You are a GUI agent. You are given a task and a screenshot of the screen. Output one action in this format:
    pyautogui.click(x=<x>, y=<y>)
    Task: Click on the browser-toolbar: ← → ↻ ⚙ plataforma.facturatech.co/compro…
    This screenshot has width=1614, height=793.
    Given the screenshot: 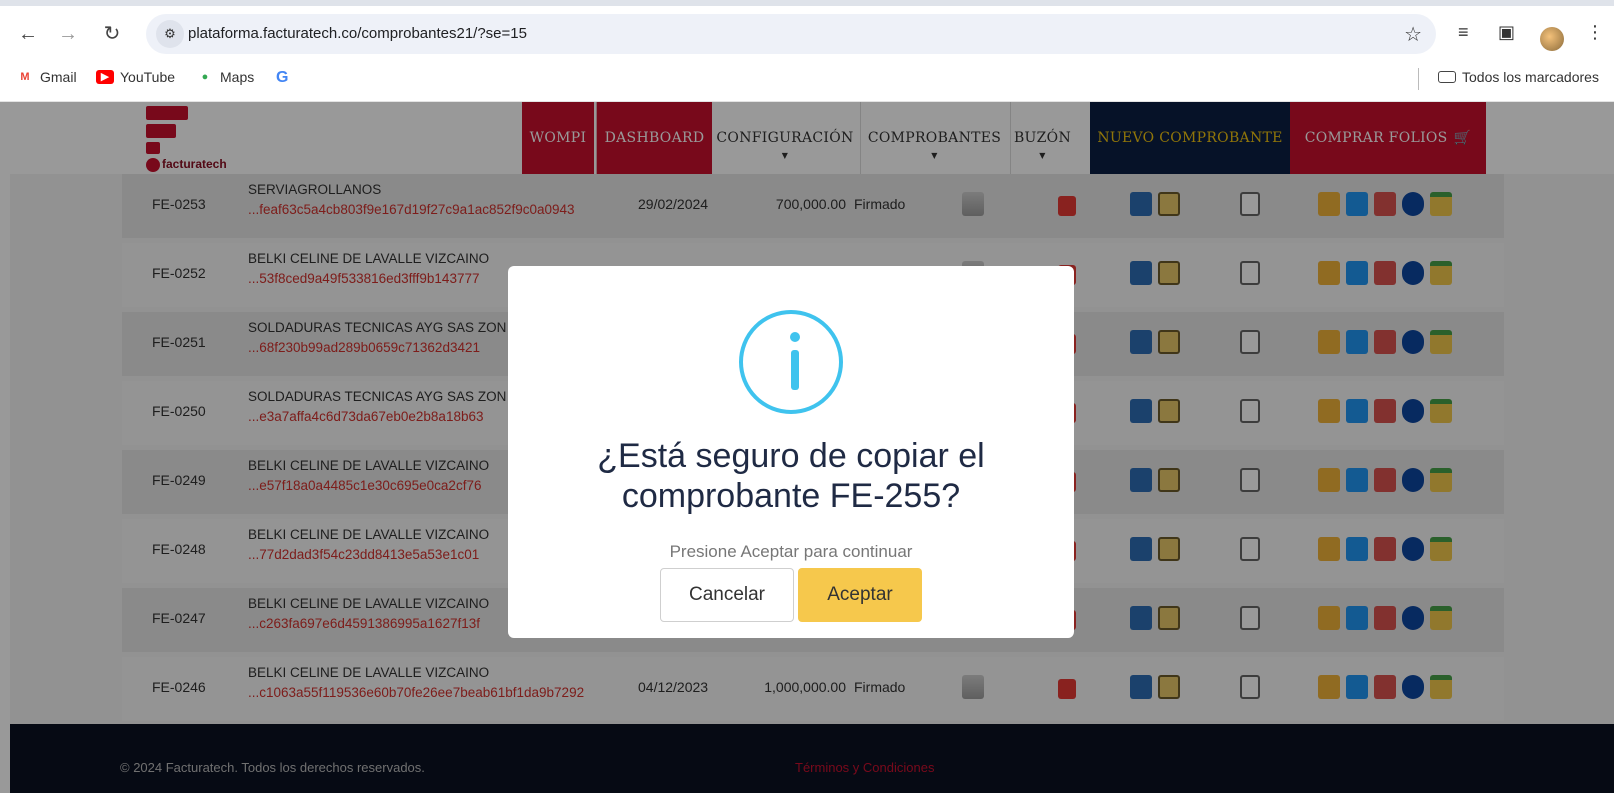 What is the action you would take?
    pyautogui.click(x=807, y=31)
    